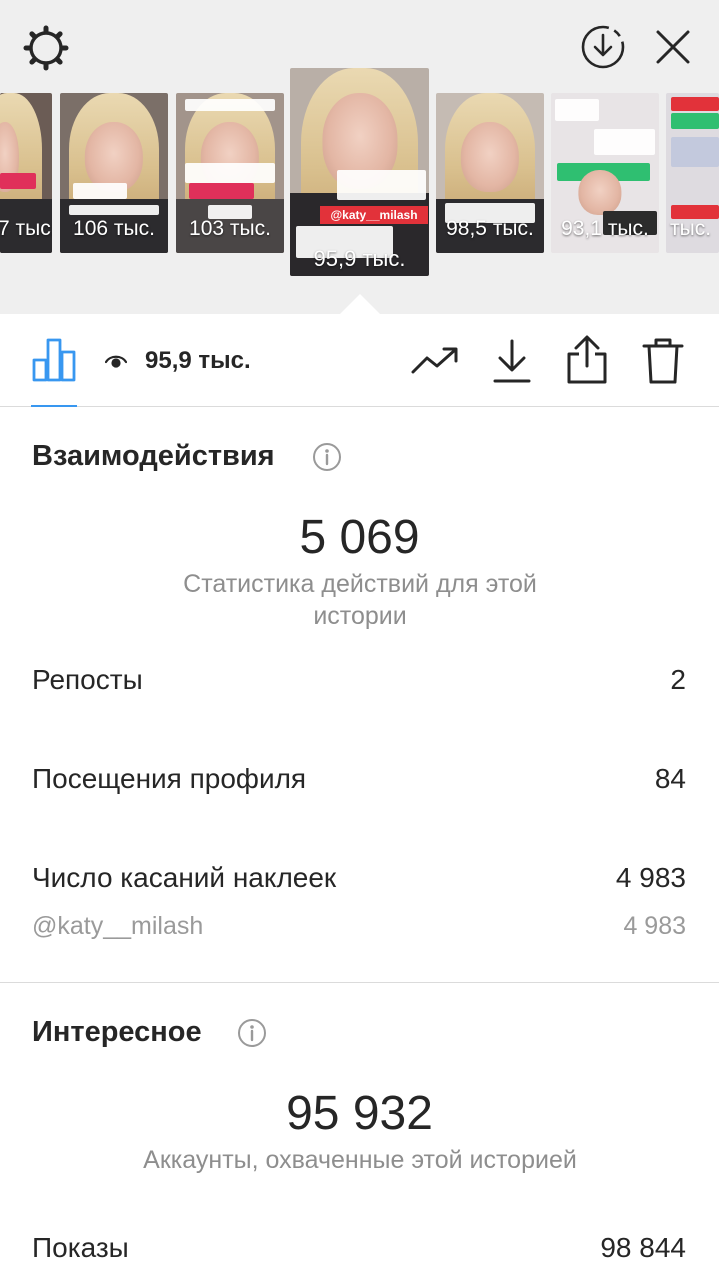 This screenshot has width=719, height=1280. I want to click on story-thumbnail: 106 тыс., so click(114, 173).